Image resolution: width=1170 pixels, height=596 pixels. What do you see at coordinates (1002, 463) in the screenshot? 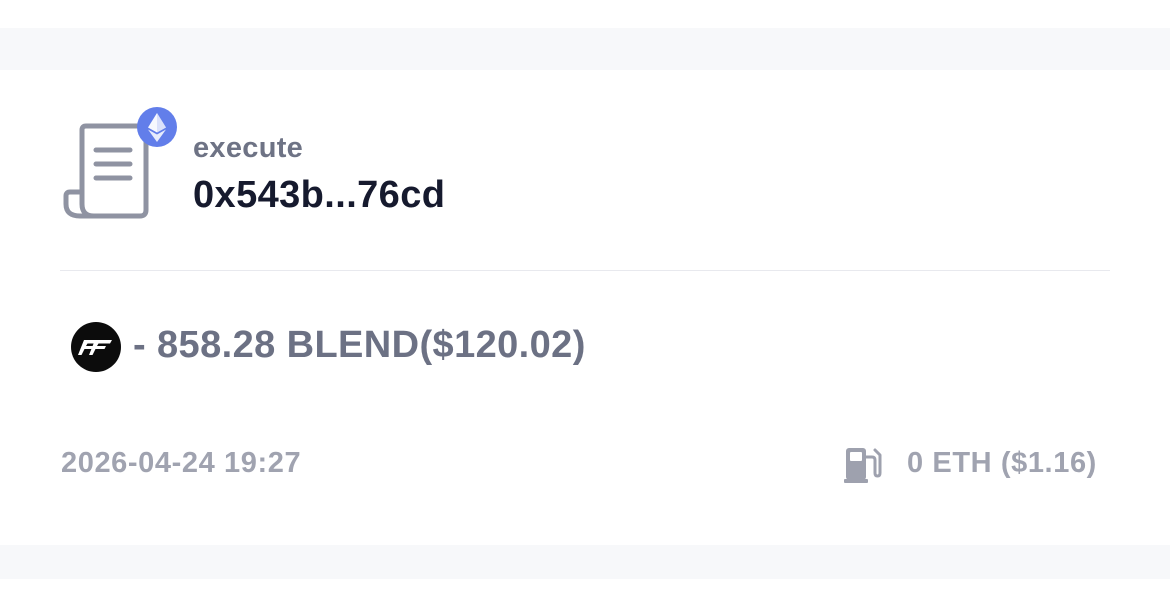
I see `network-fee: 0 ETH ($1.16)` at bounding box center [1002, 463].